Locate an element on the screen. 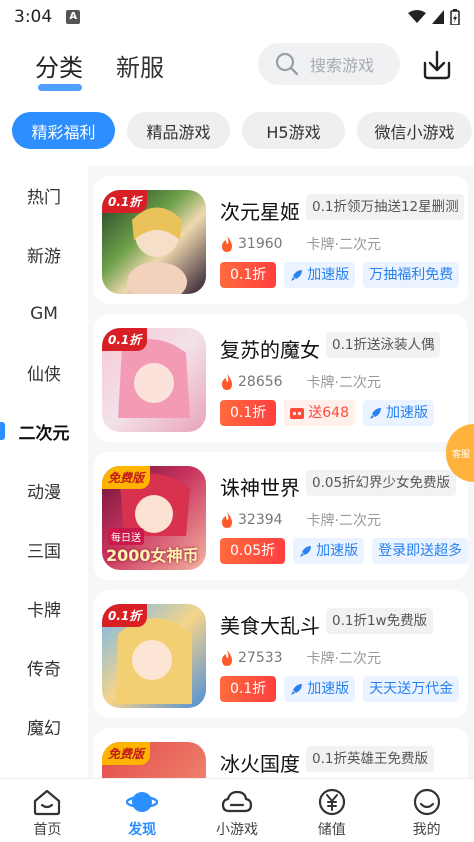 The width and height of the screenshot is (474, 842). cloud-icon is located at coordinates (237, 801).